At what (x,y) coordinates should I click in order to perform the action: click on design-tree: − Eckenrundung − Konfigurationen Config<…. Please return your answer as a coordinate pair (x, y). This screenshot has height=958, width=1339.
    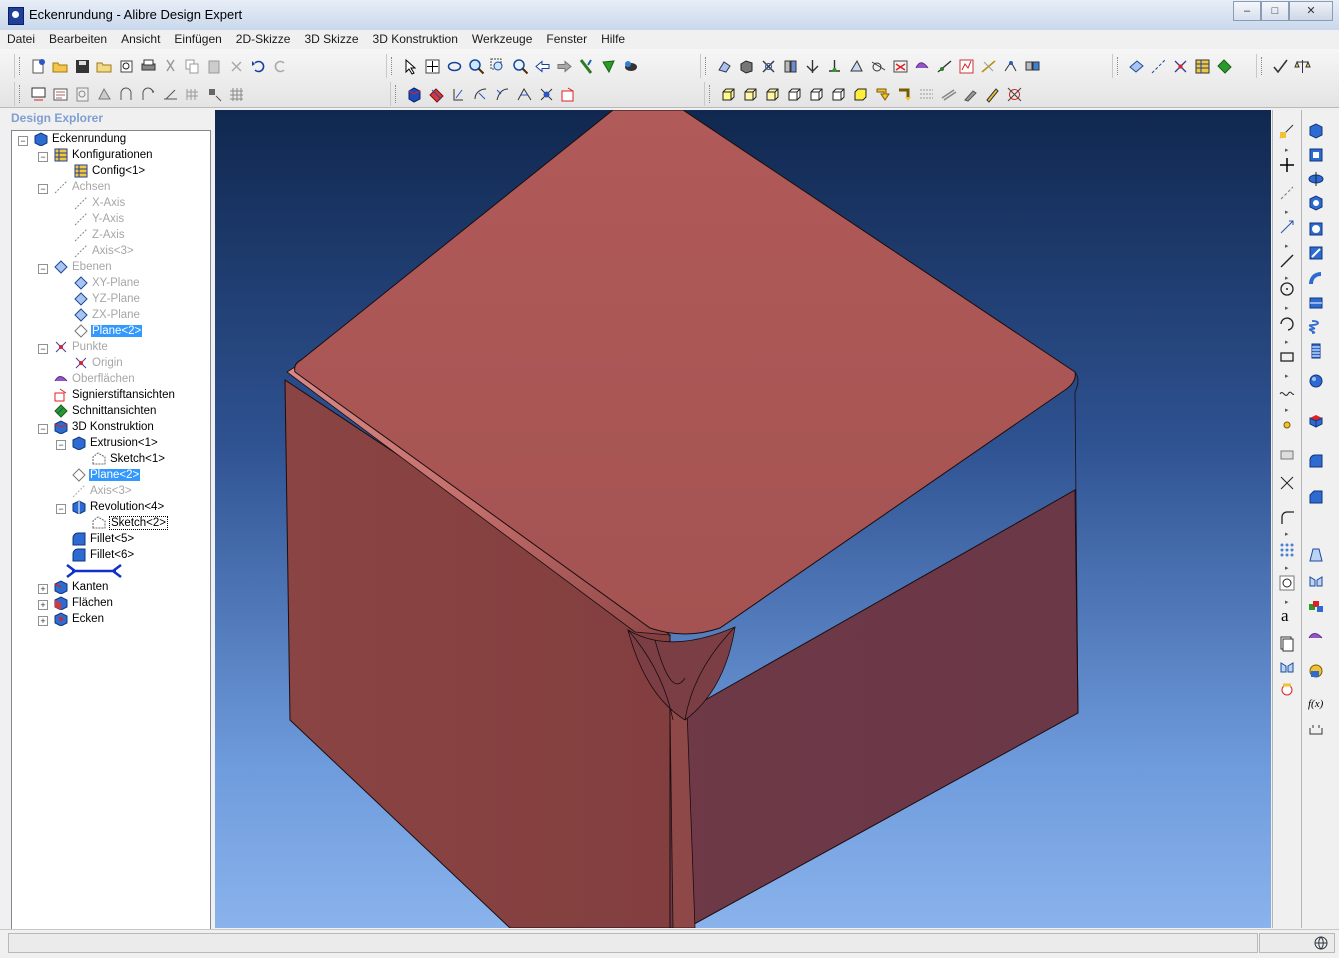
    Looking at the image, I should click on (111, 530).